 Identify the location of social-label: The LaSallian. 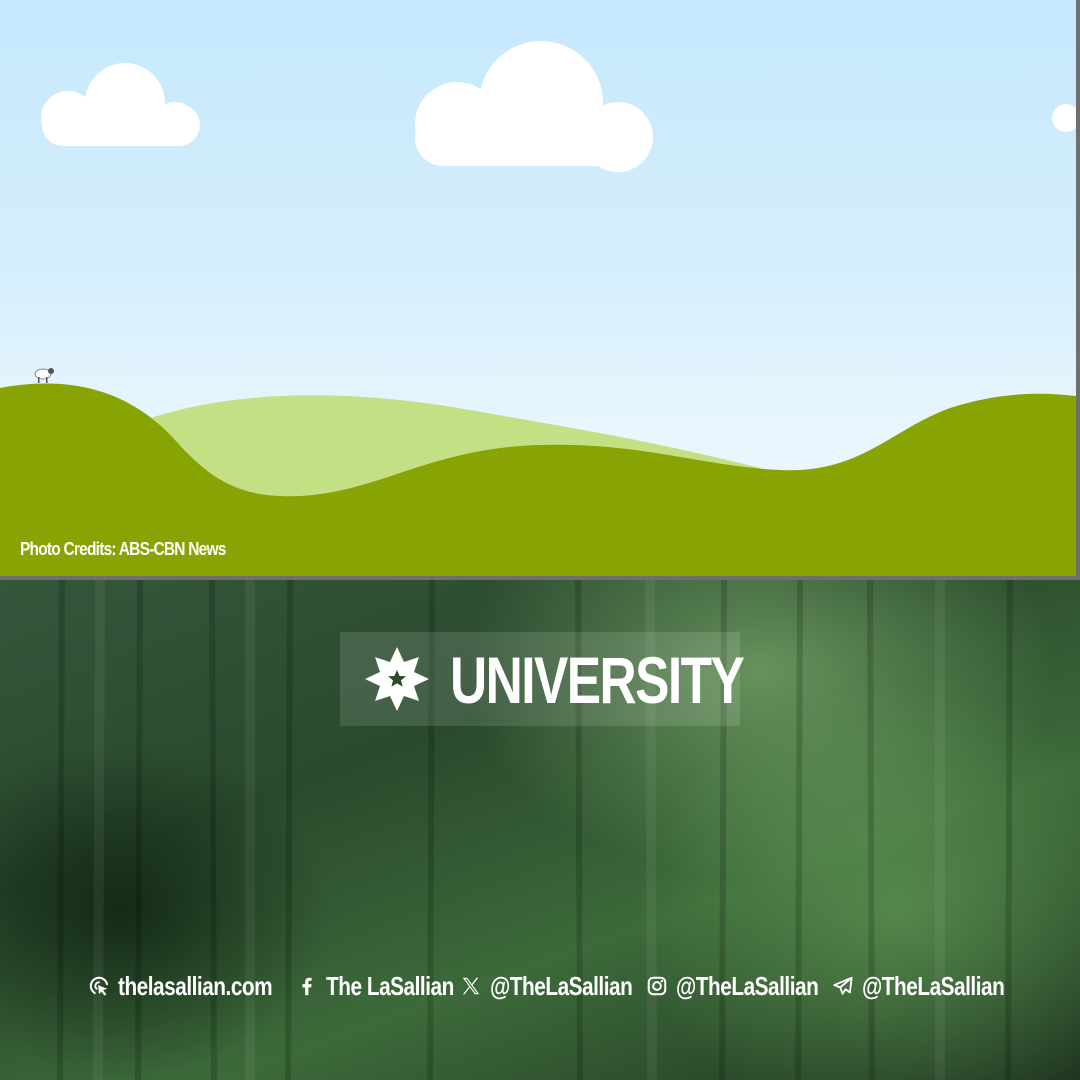
(390, 985).